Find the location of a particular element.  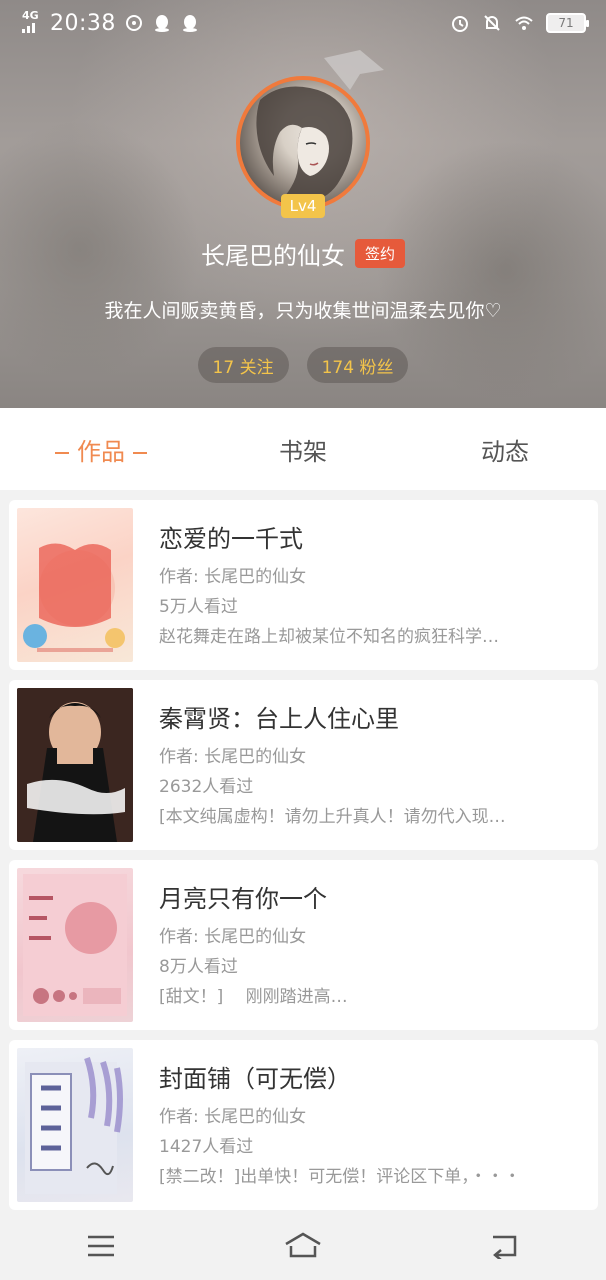

menu-icon is located at coordinates (101, 1246).